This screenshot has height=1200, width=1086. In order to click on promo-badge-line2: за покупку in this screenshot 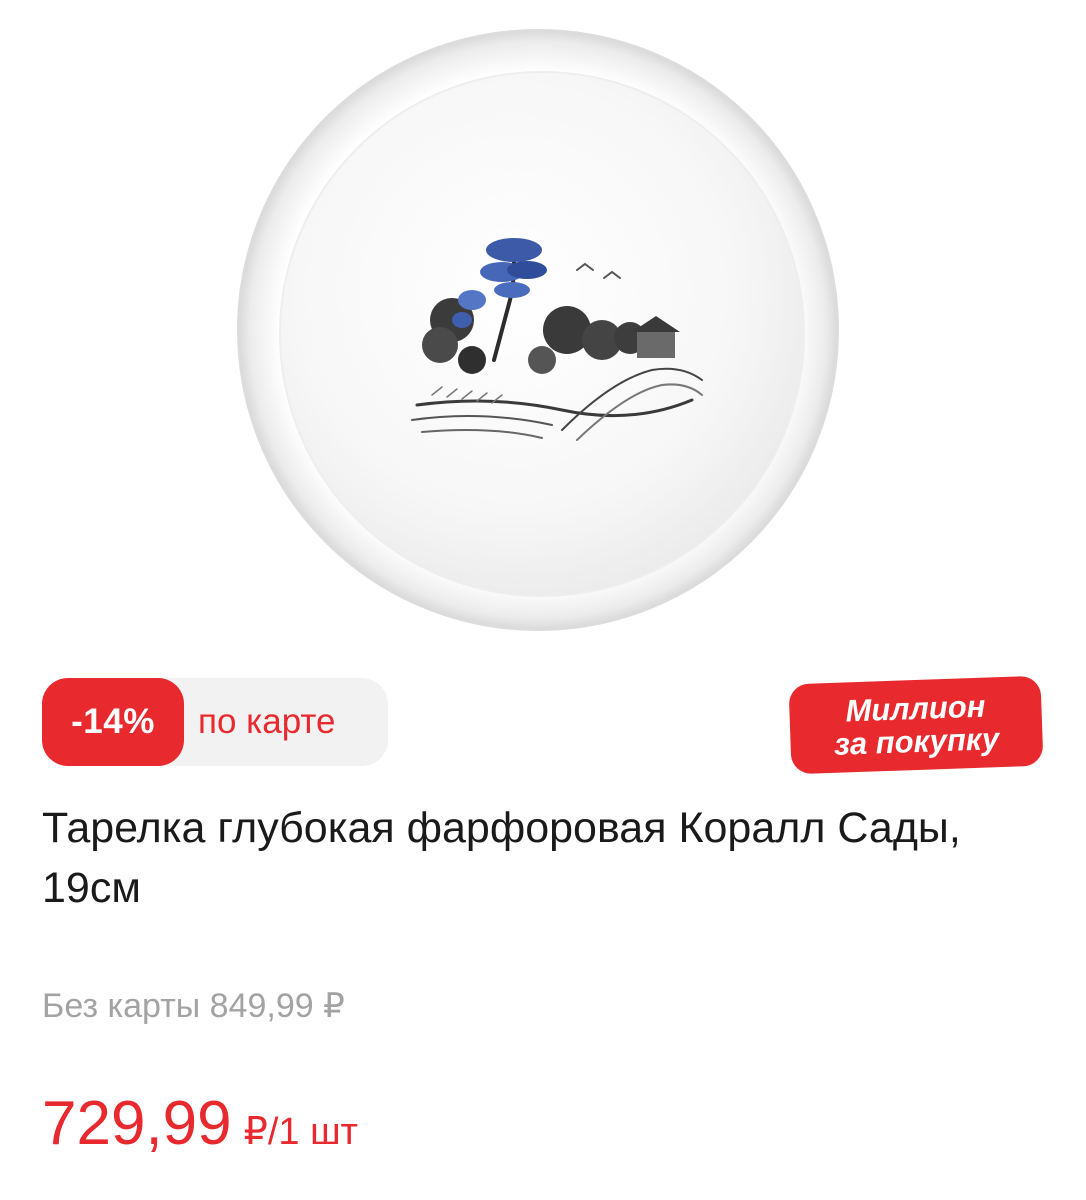, I will do `click(916, 741)`.